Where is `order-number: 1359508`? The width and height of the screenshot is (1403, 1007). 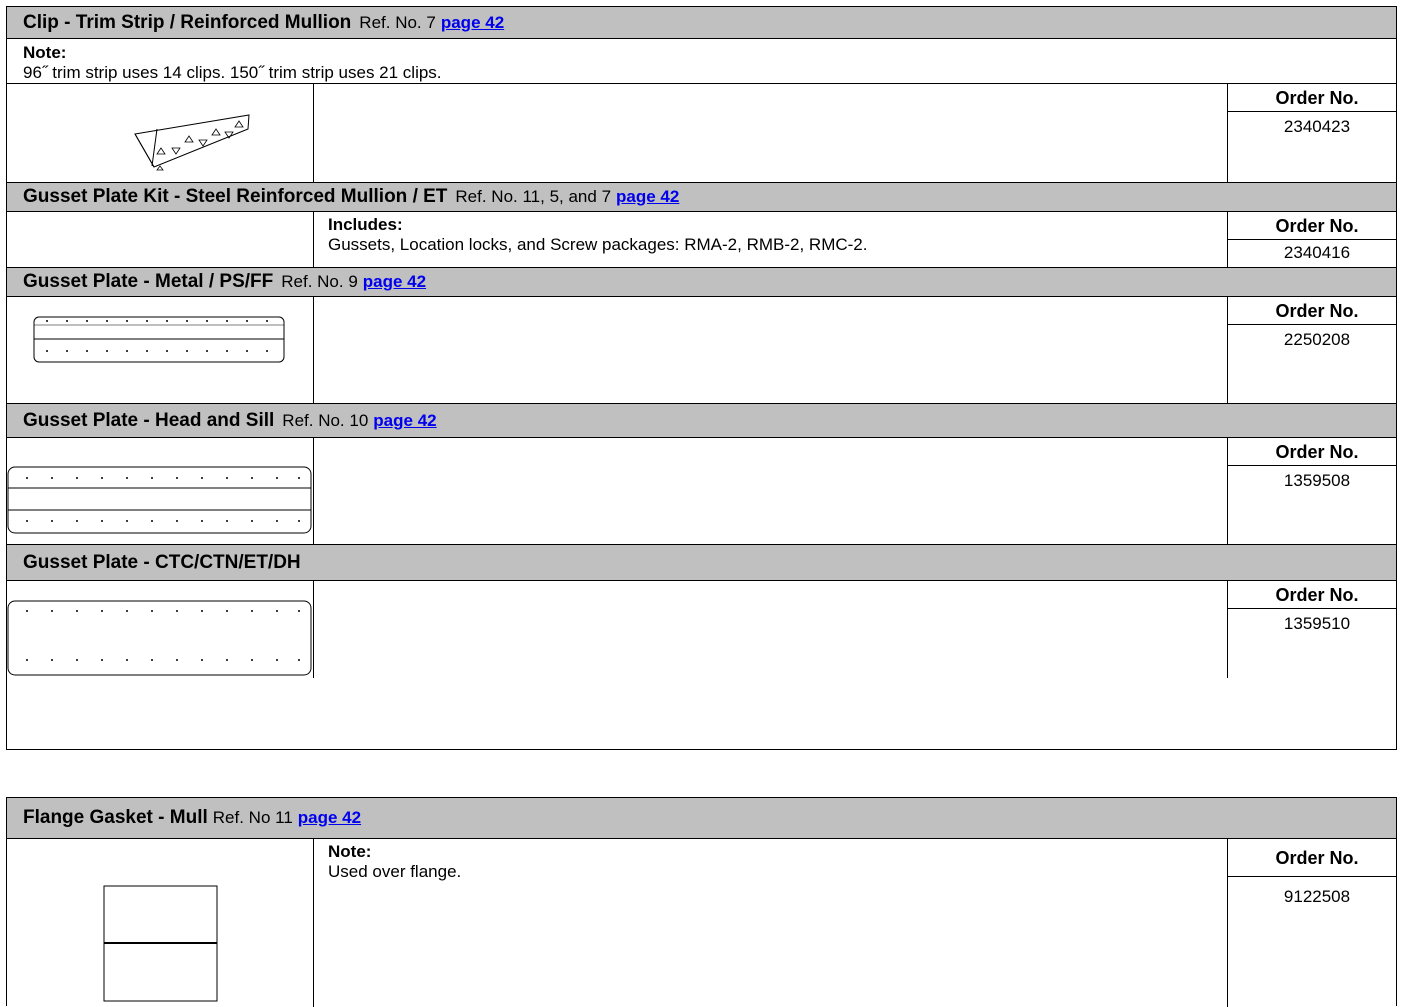 order-number: 1359508 is located at coordinates (1317, 480).